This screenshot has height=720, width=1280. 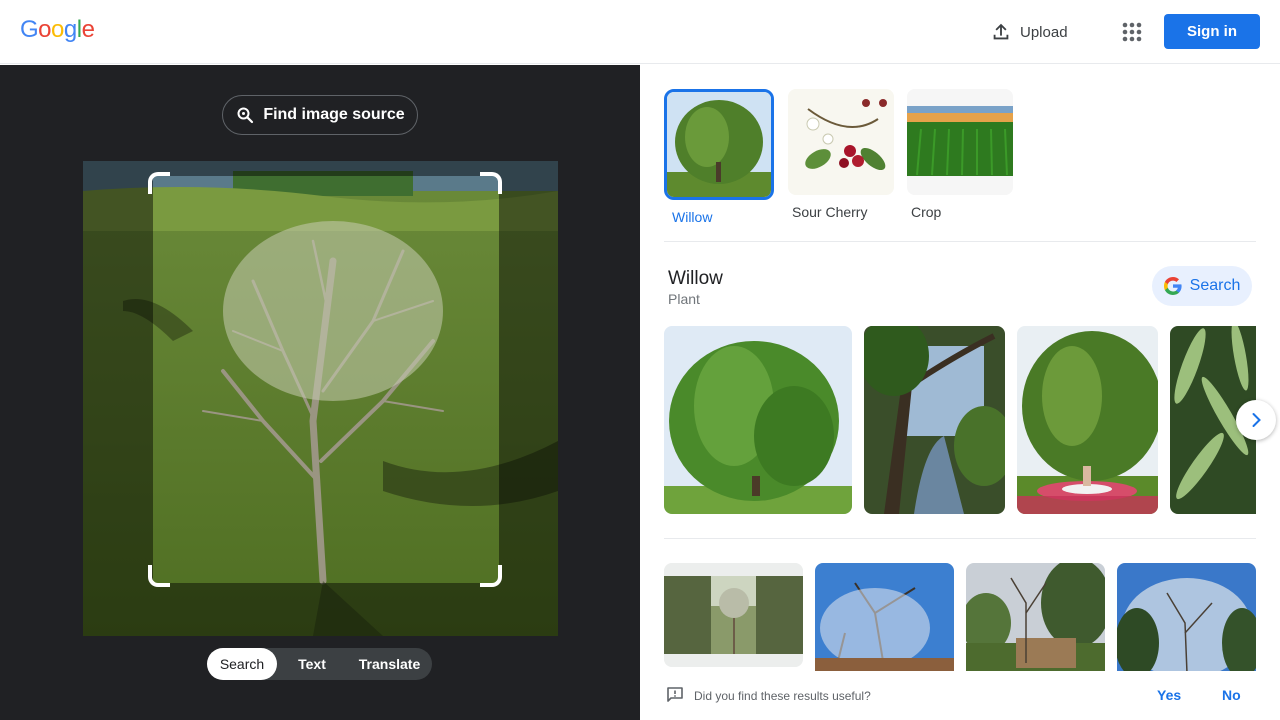 I want to click on logo-letter: e, so click(x=88, y=29).